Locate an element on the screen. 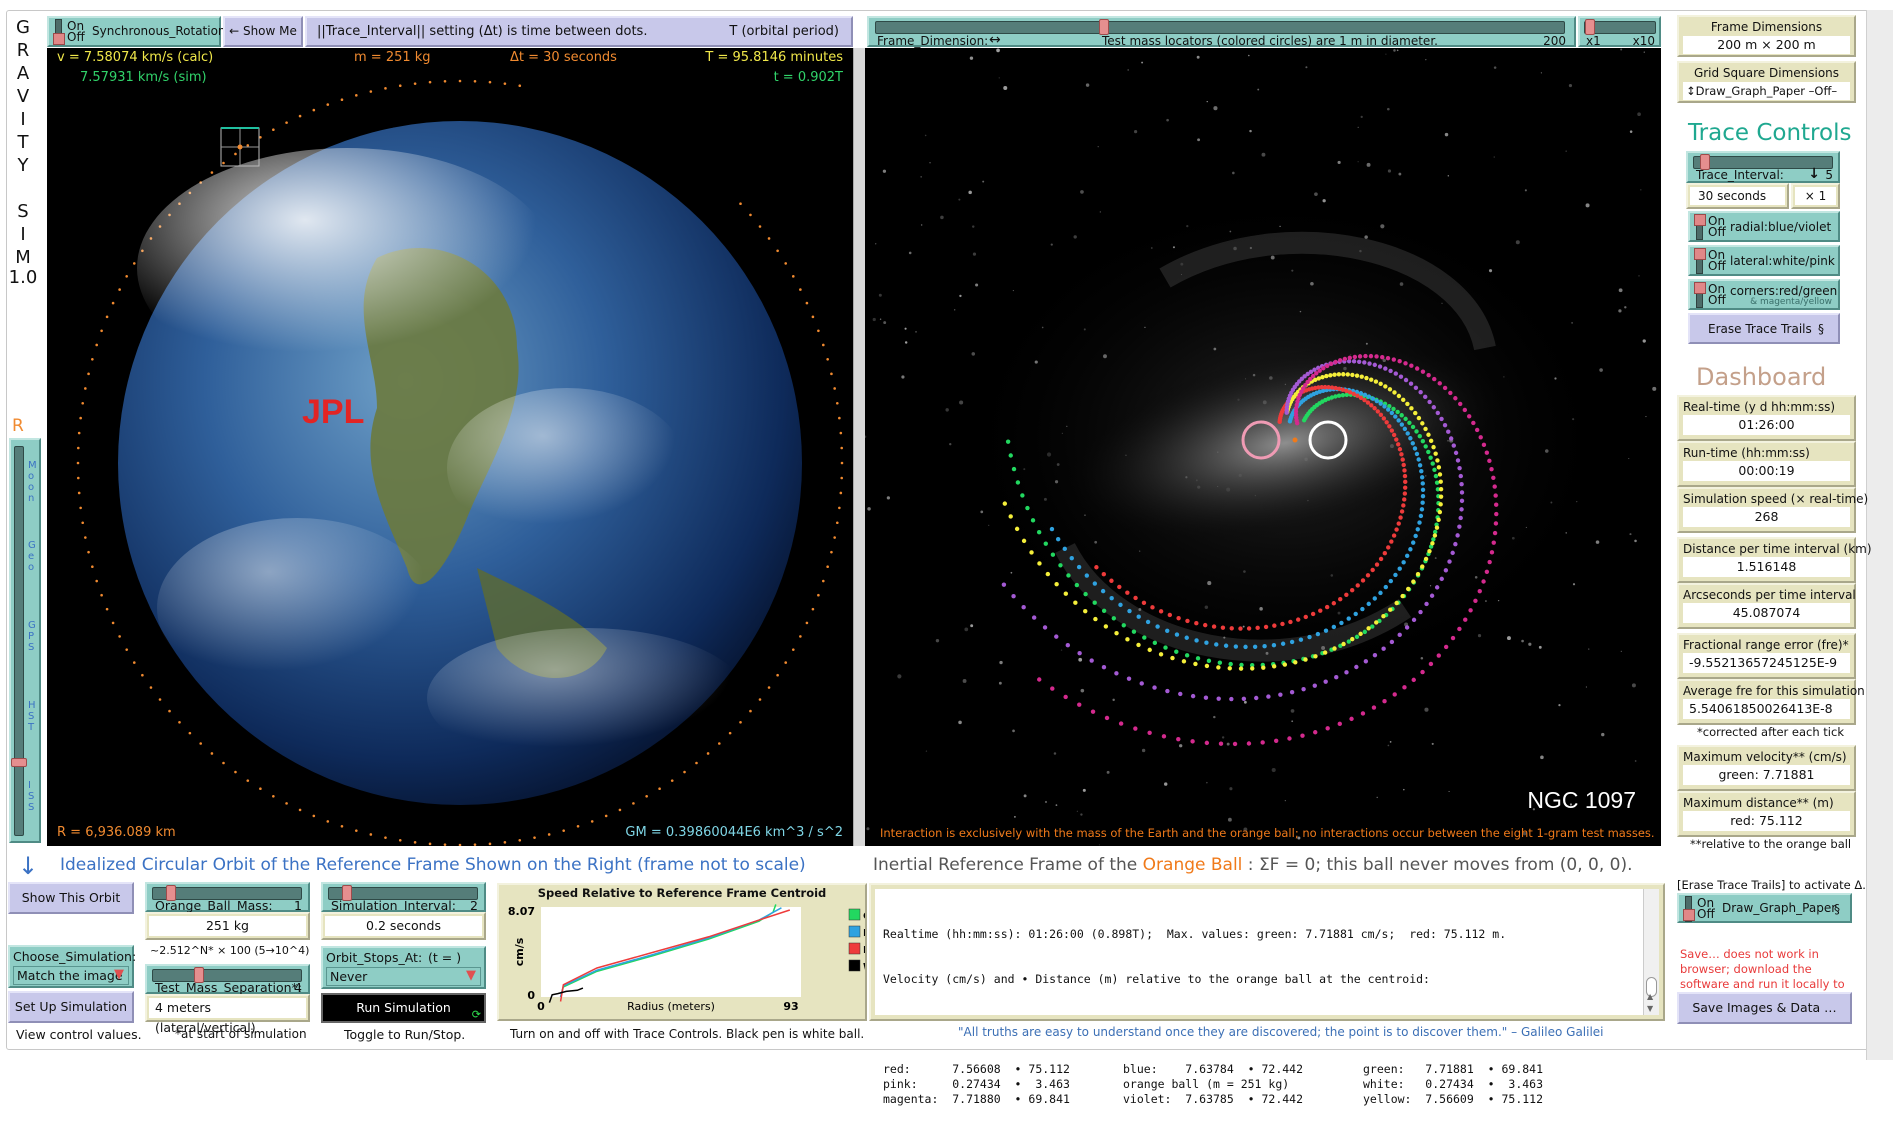 The height and width of the screenshot is (1137, 1893). legend-swatch-W is located at coordinates (854, 965).